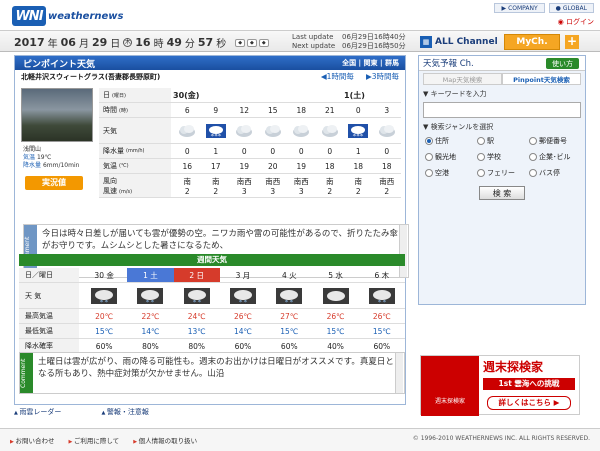  Describe the element at coordinates (502, 157) in the screenshot. I see `genre-option: 学校` at that location.